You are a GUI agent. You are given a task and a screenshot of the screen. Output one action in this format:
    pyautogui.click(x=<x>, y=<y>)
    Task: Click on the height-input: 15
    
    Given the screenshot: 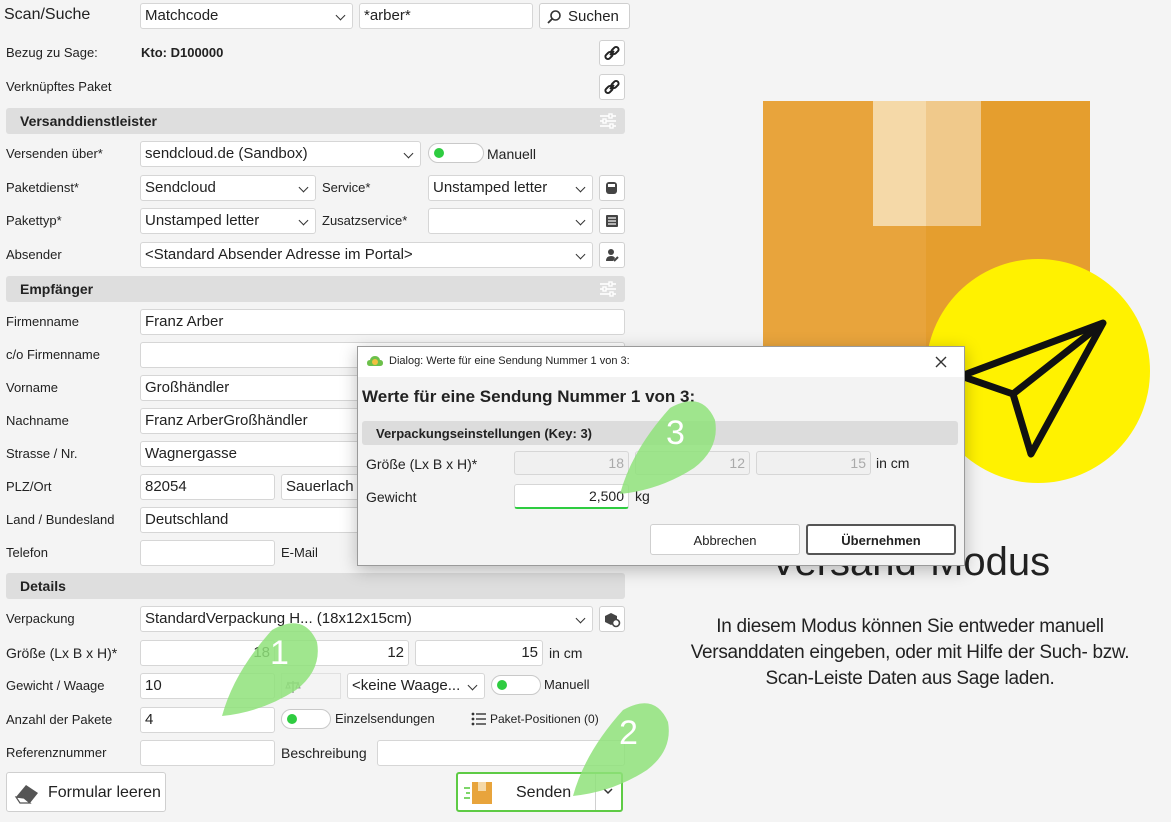 What is the action you would take?
    pyautogui.click(x=479, y=653)
    